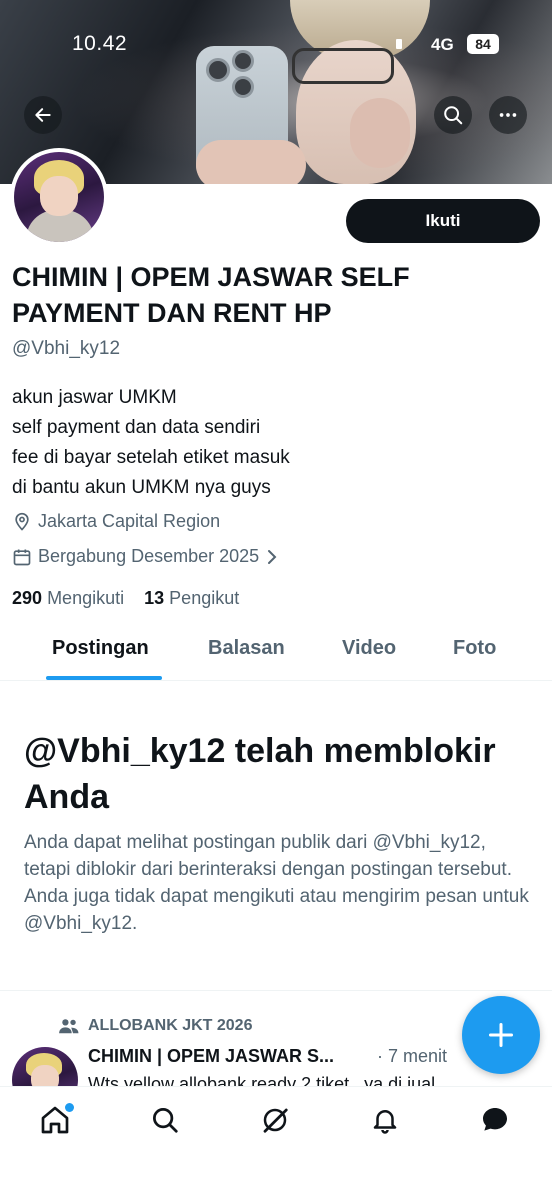 This screenshot has height=1200, width=552. I want to click on bio-line: self payment dan data sendiri, so click(136, 427).